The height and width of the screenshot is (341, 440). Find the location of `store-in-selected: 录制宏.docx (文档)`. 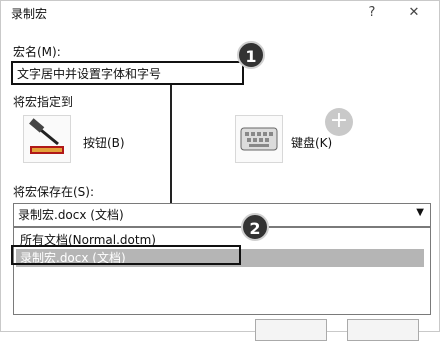

store-in-selected: 录制宏.docx (文档) is located at coordinates (71, 215).